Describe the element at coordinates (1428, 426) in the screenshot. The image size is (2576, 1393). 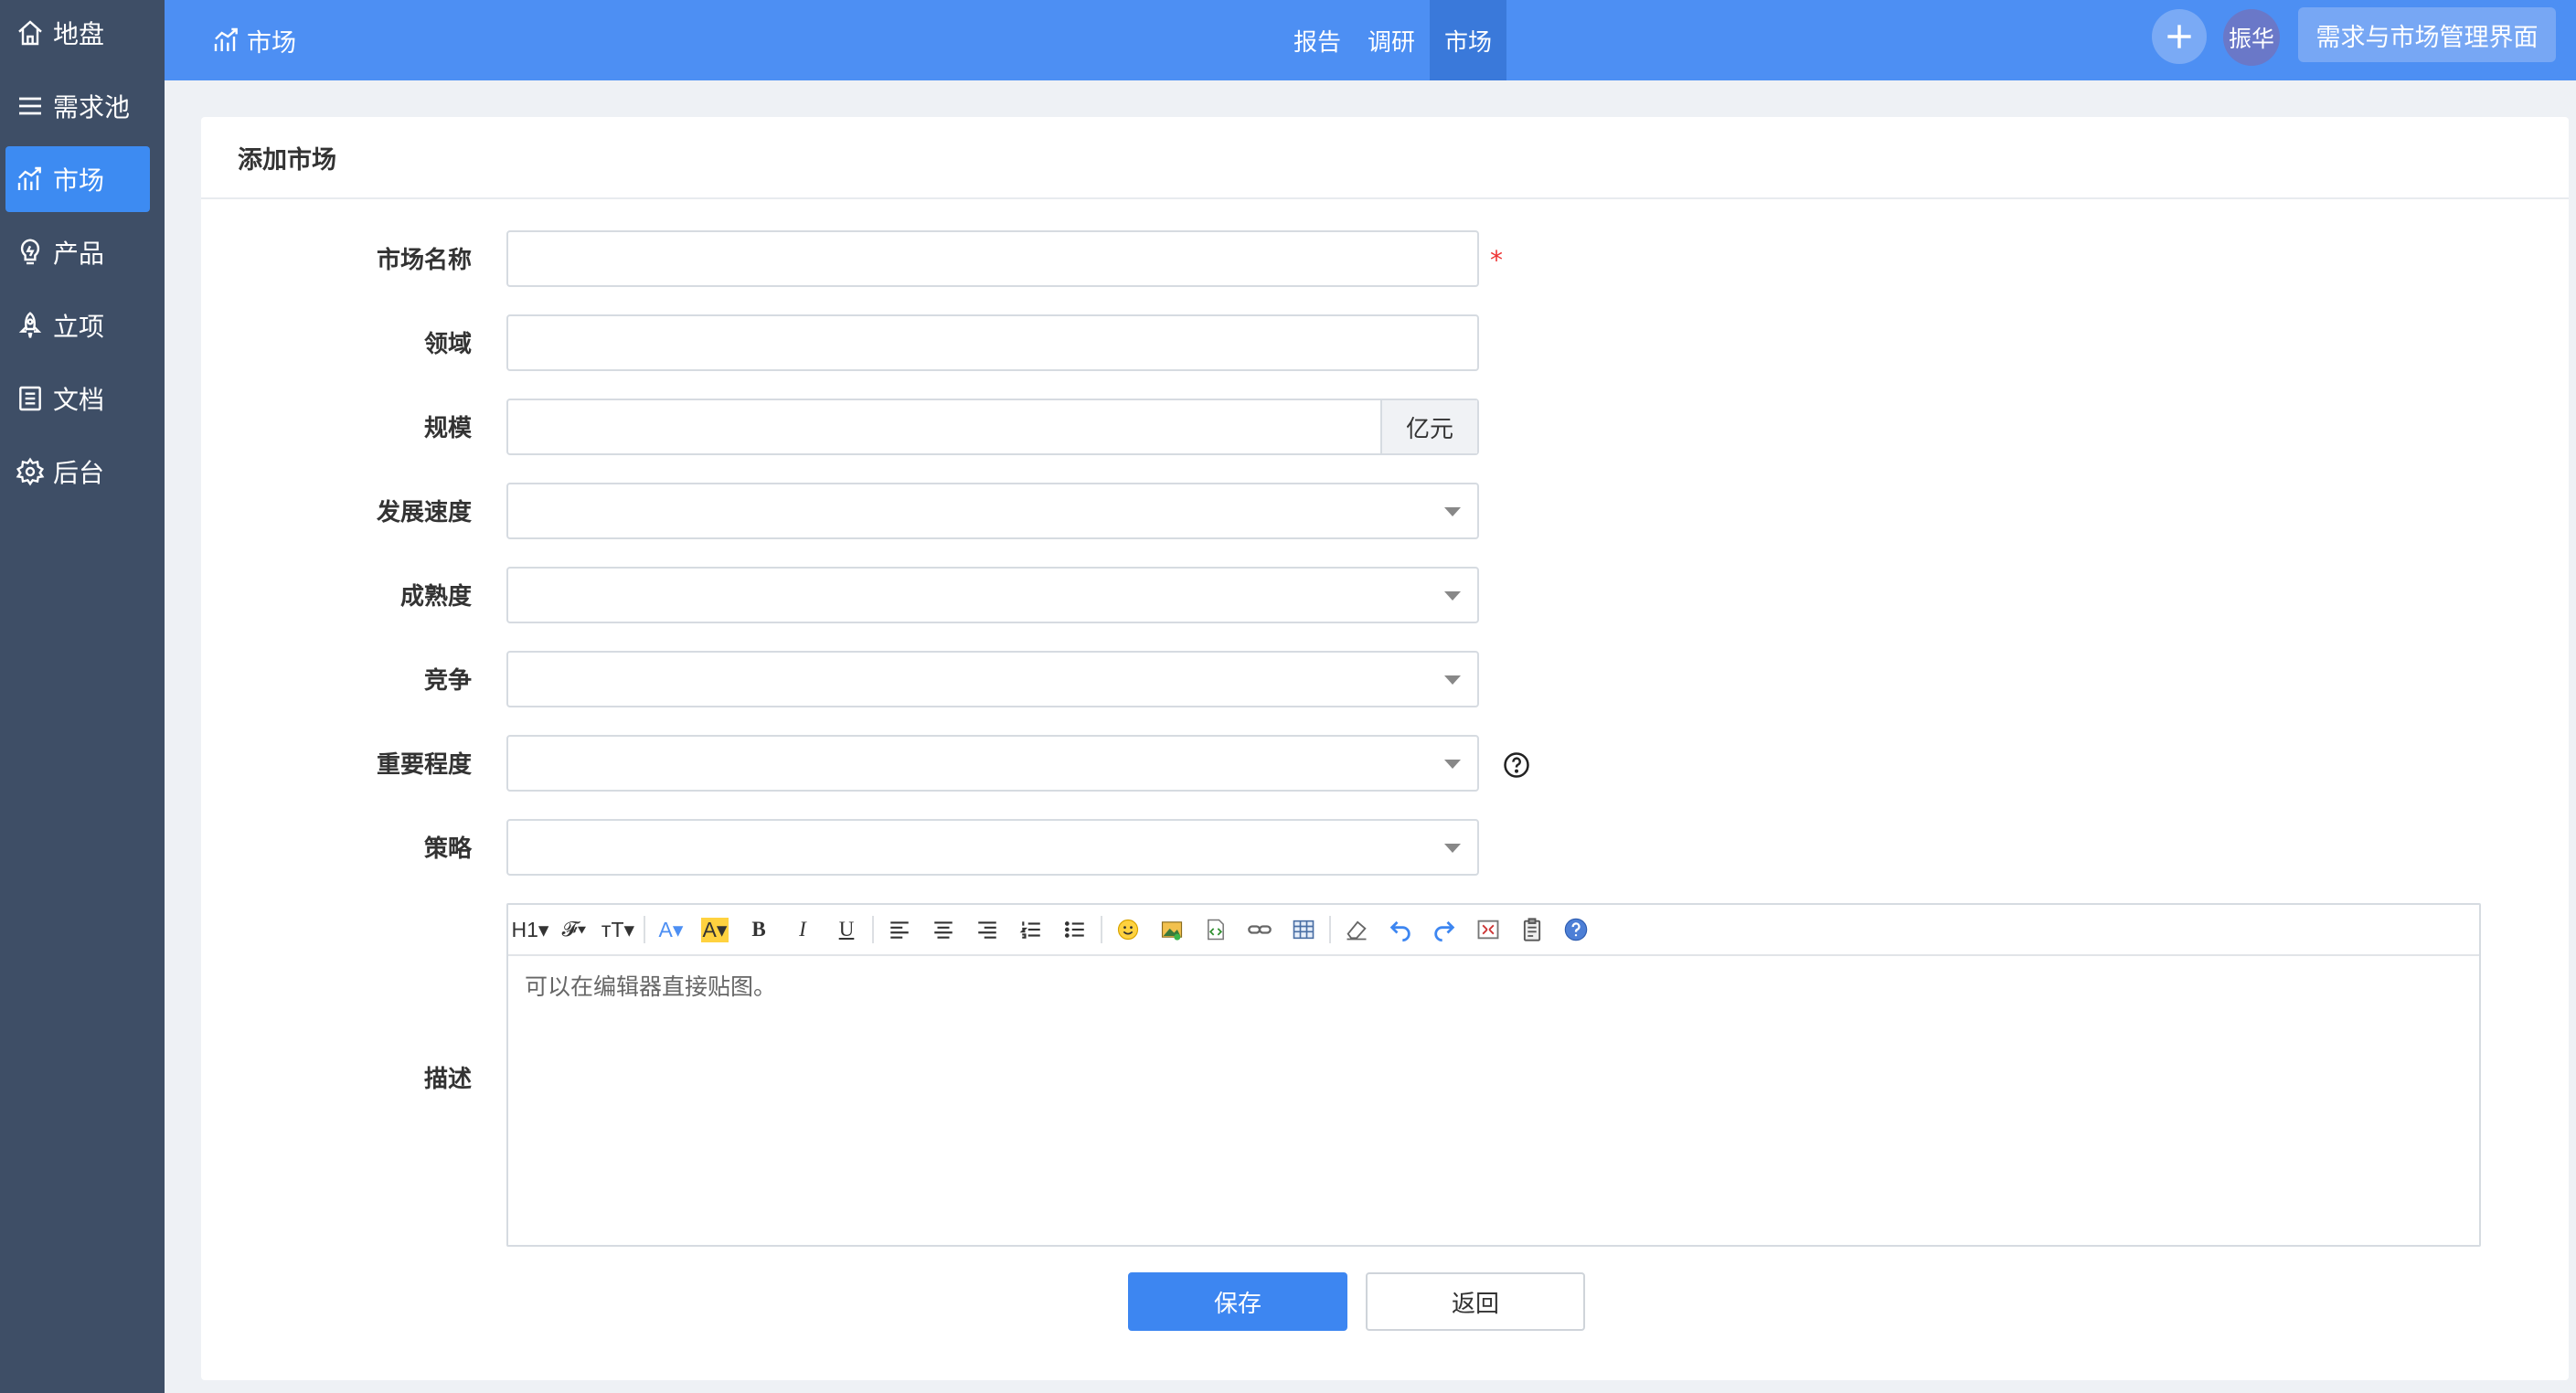
I see `scale-unit-addon: 亿元` at that location.